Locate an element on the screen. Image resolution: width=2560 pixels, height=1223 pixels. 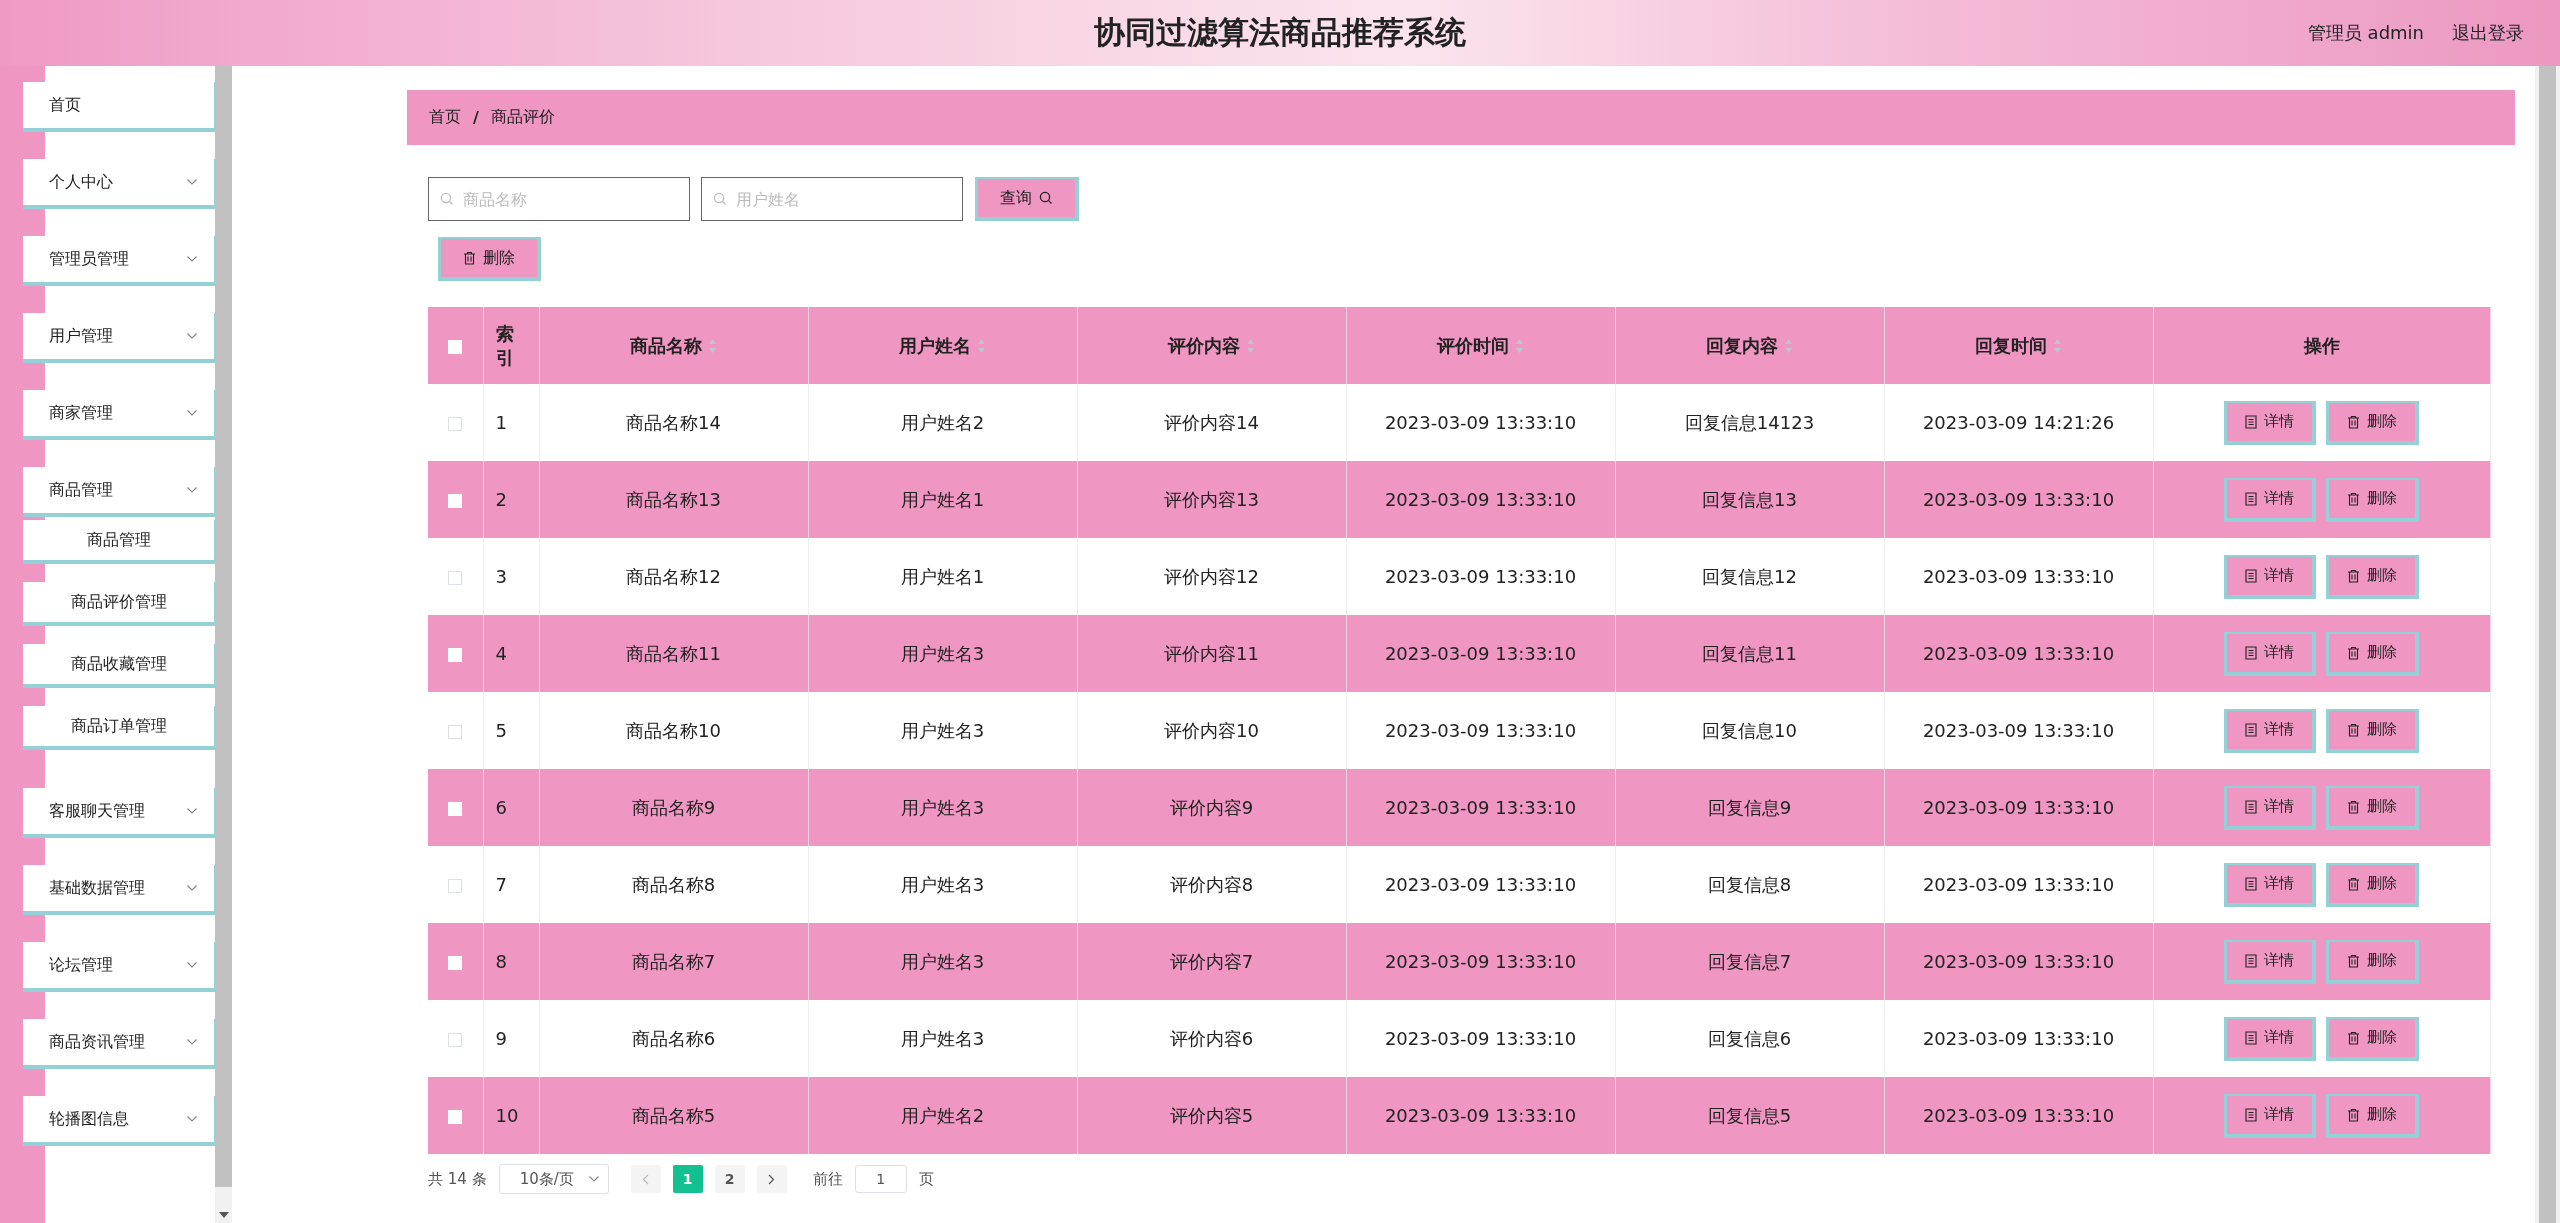
table-cell: 回复信息8 is located at coordinates (1749, 884).